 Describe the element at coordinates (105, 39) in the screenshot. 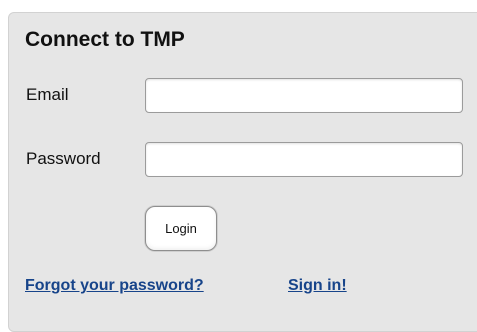

I see `panel-title: Connect to TMP` at that location.